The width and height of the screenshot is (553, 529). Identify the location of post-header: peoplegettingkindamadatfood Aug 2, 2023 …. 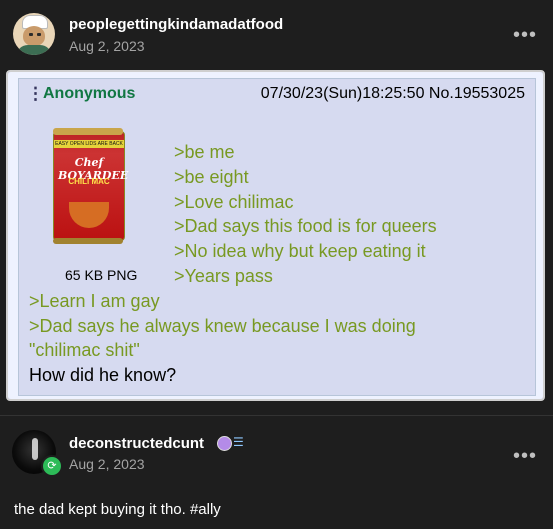
(276, 35).